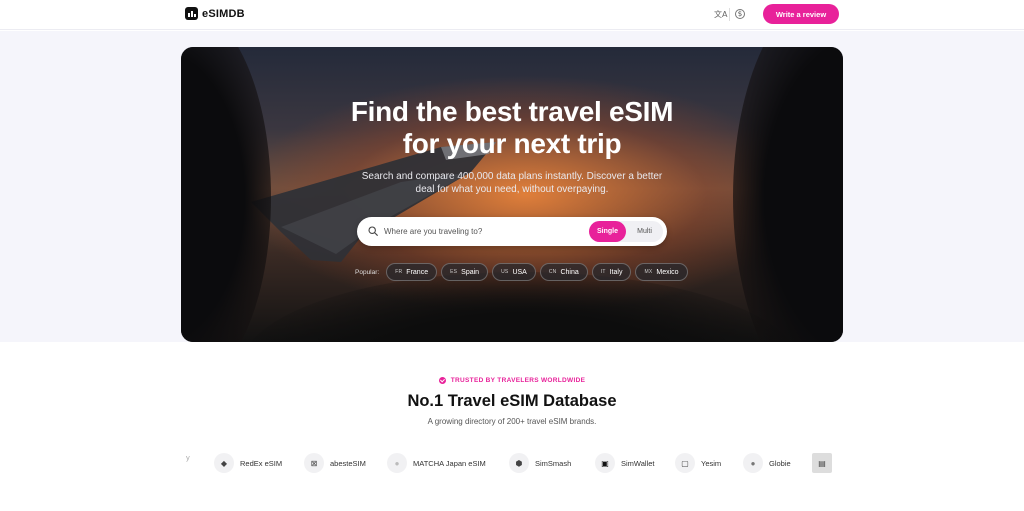 This screenshot has width=1024, height=511. I want to click on destination-chip-italy: IT Italy, so click(611, 272).